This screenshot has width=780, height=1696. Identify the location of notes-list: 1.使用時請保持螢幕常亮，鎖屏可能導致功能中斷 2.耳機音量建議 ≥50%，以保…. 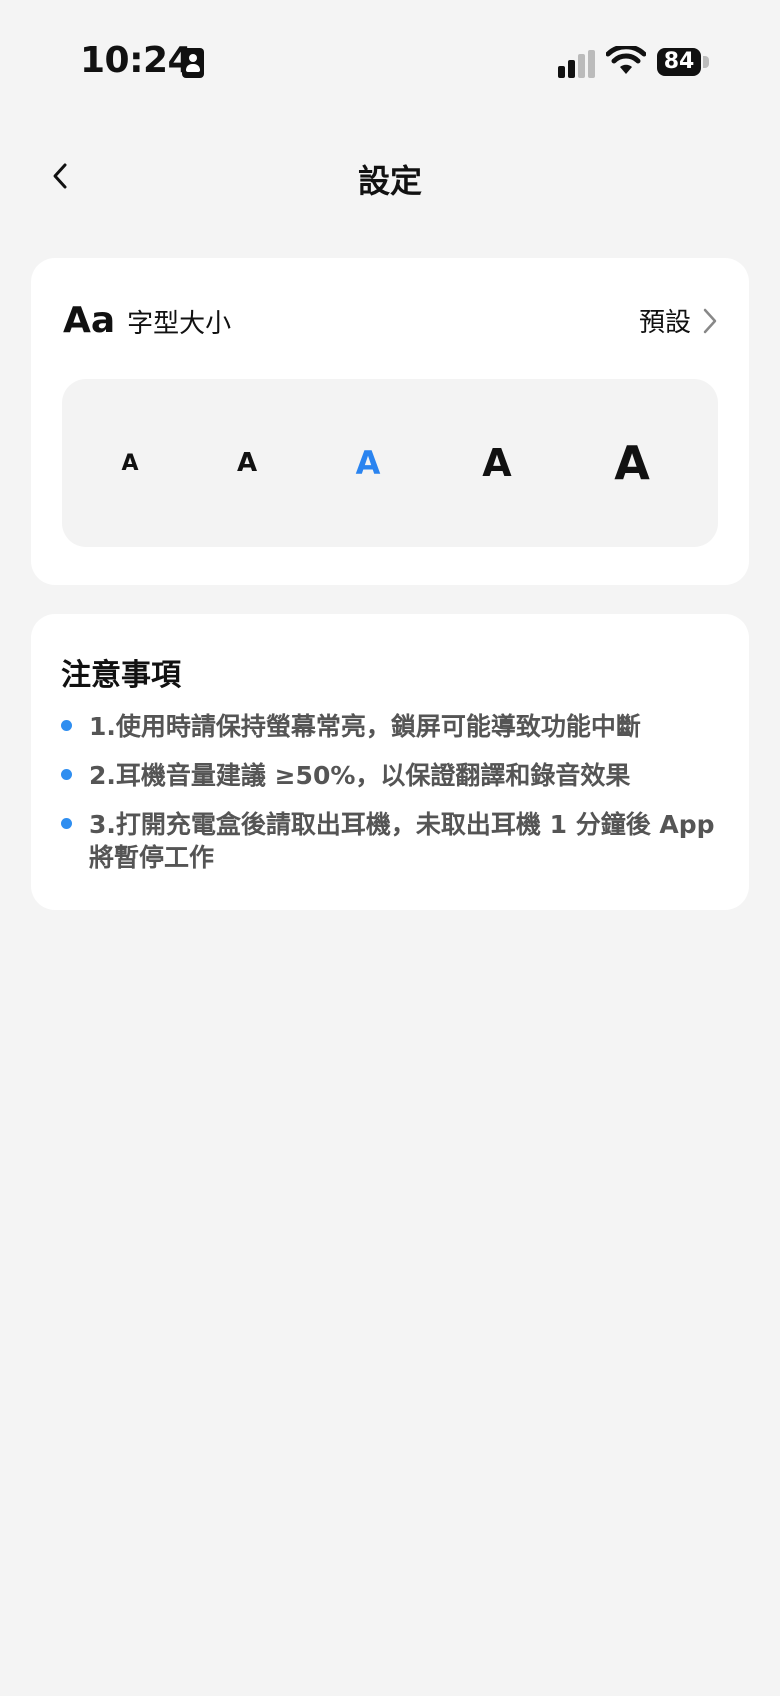
(396, 800).